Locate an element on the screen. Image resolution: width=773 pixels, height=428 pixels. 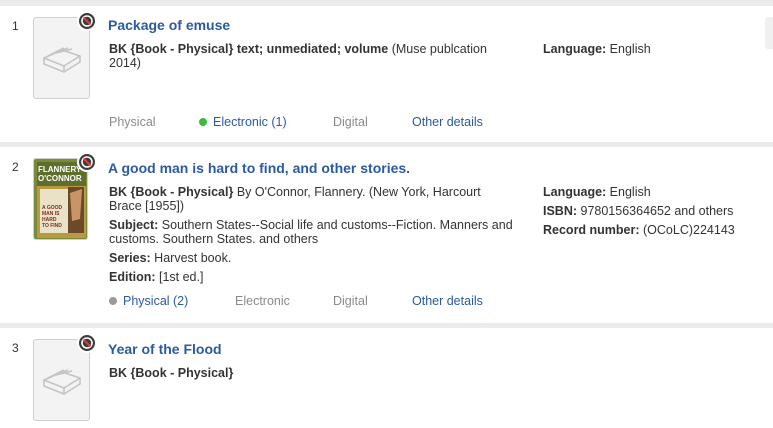
isbn-value: 9780156364652 and others is located at coordinates (655, 211).